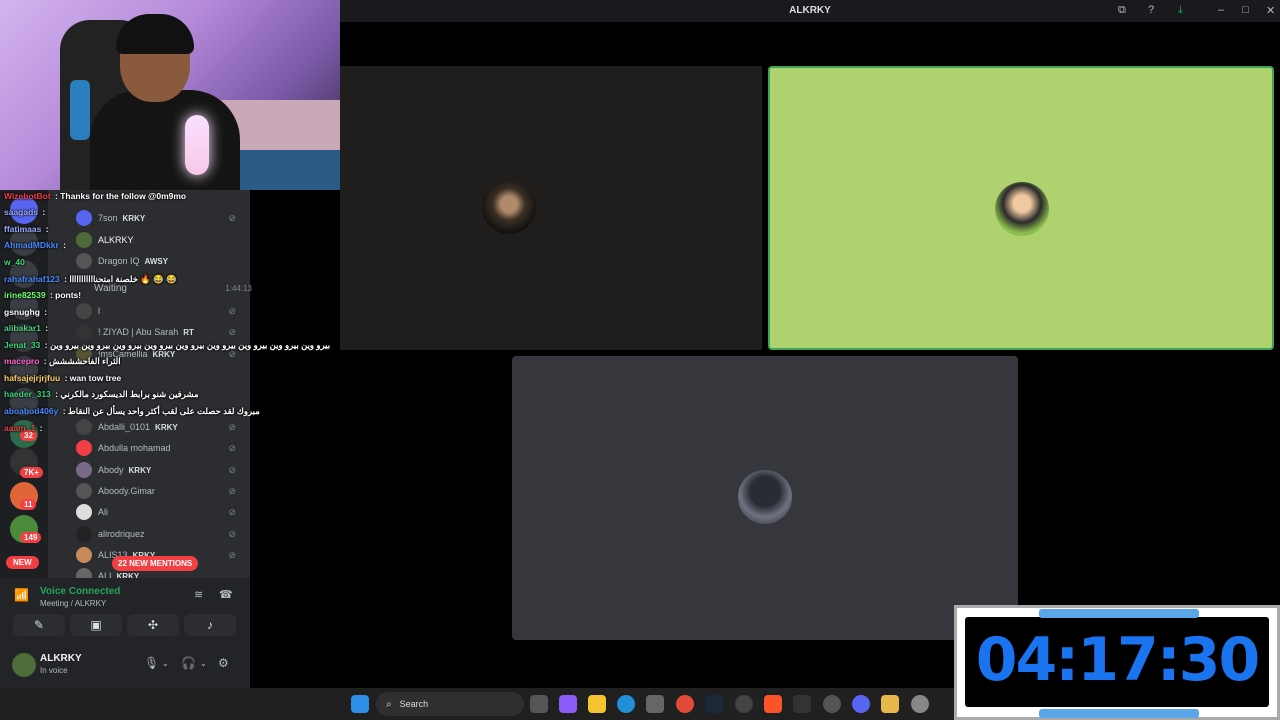 The width and height of the screenshot is (1280, 720). I want to click on brave-icon, so click(773, 704).